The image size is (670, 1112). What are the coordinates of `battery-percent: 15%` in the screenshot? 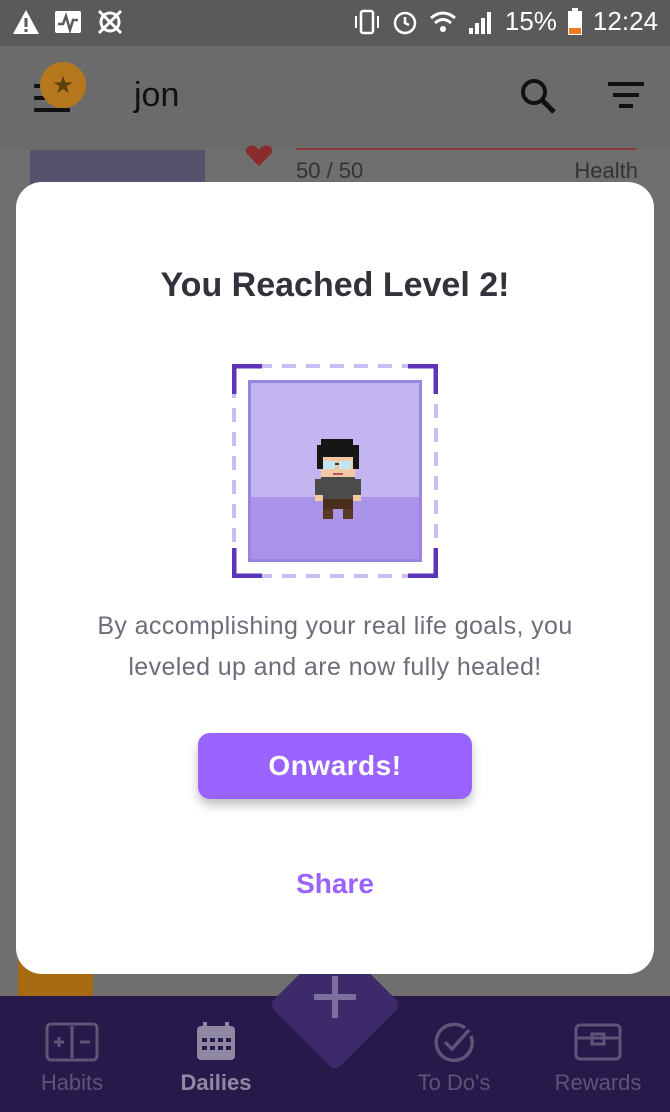 It's located at (530, 21).